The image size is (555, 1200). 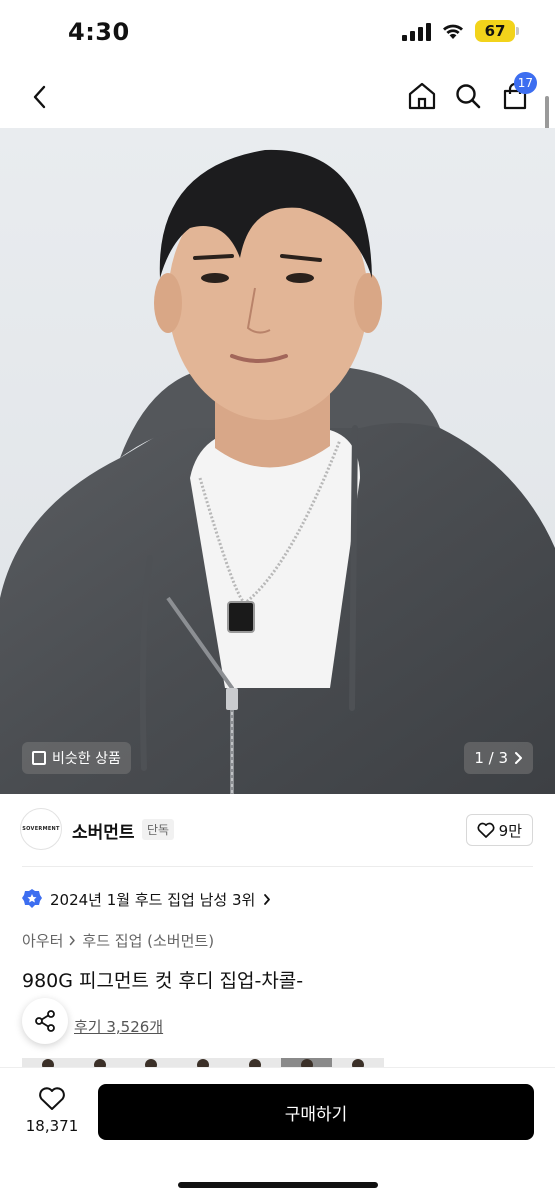 I want to click on product-title: 980G 피그먼트 컷 후디 집업-차콜-, so click(x=163, y=981).